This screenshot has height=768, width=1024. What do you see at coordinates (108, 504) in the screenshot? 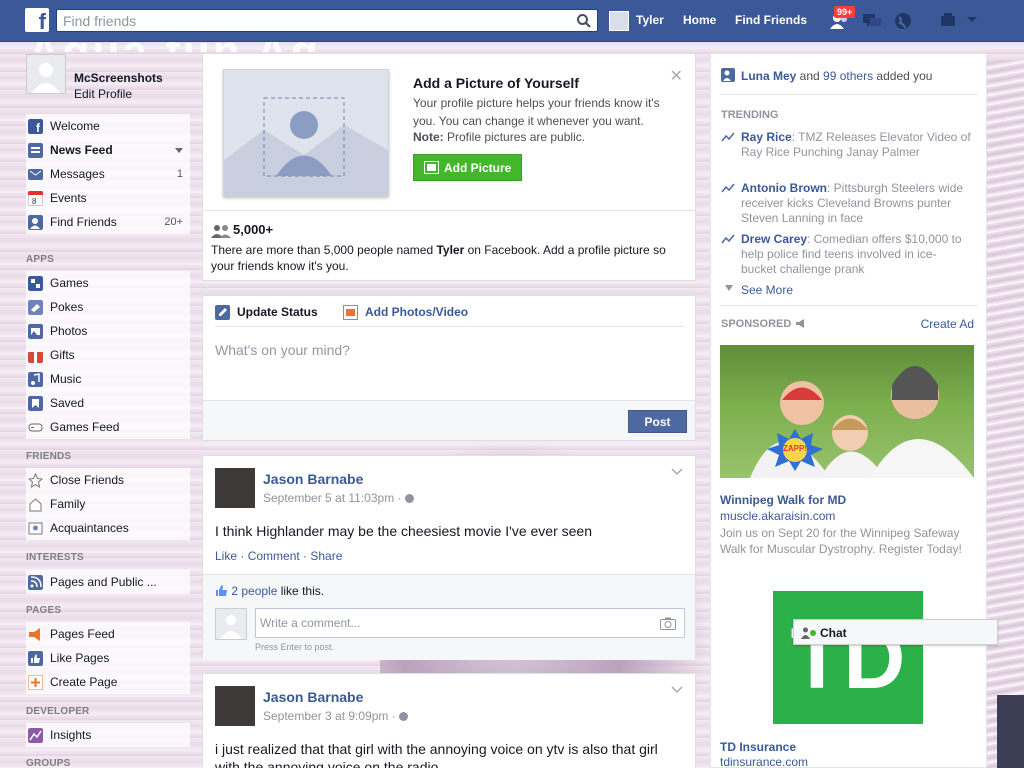
I see `sidebar-item-family: Family` at bounding box center [108, 504].